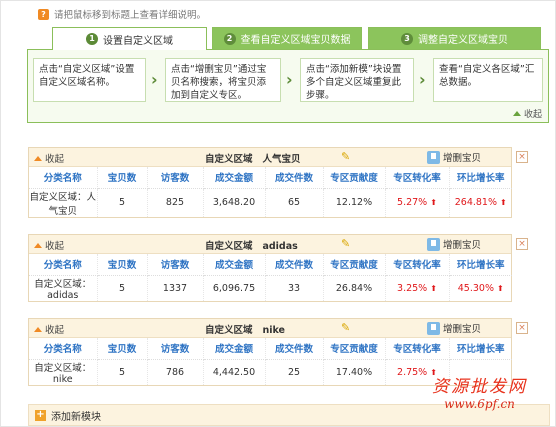  What do you see at coordinates (480, 202) in the screenshot?
I see `table-cell: 264.81% ⬆` at bounding box center [480, 202].